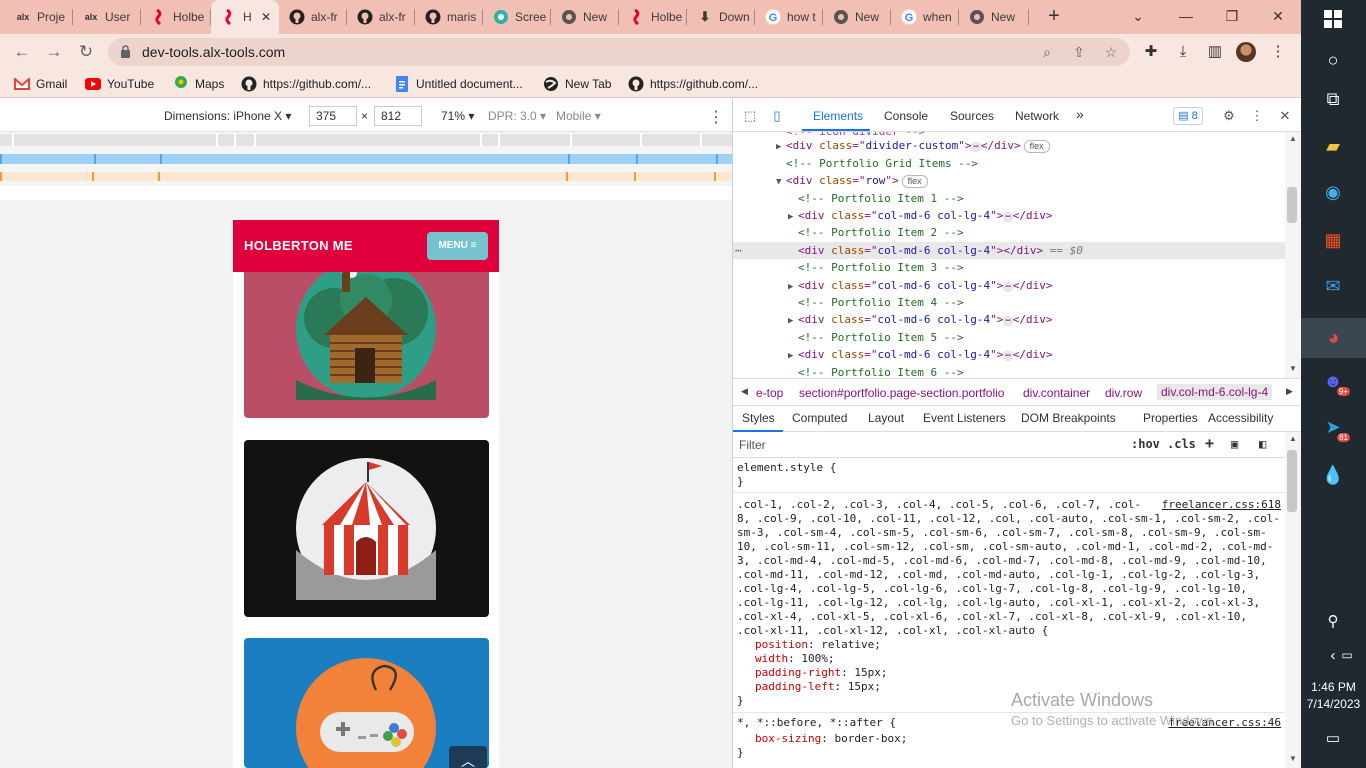  Describe the element at coordinates (1334, 427) in the screenshot. I see `telegram-icon: ➤ 81` at that location.